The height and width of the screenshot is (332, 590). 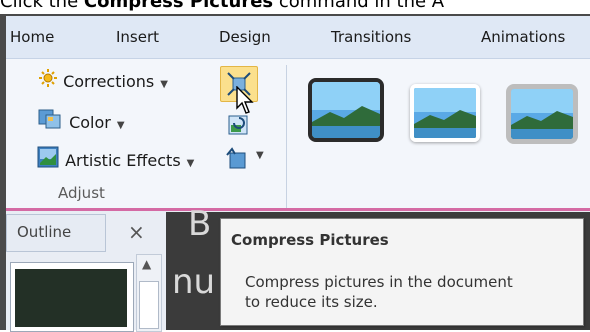 I want to click on change-picture-button, so click(x=238, y=125).